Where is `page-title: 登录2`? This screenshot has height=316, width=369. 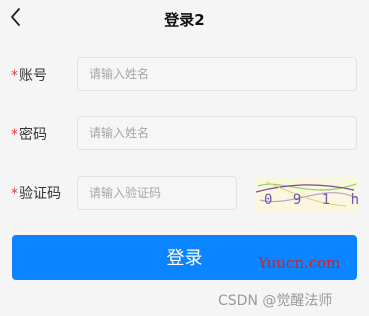 page-title: 登录2 is located at coordinates (184, 20).